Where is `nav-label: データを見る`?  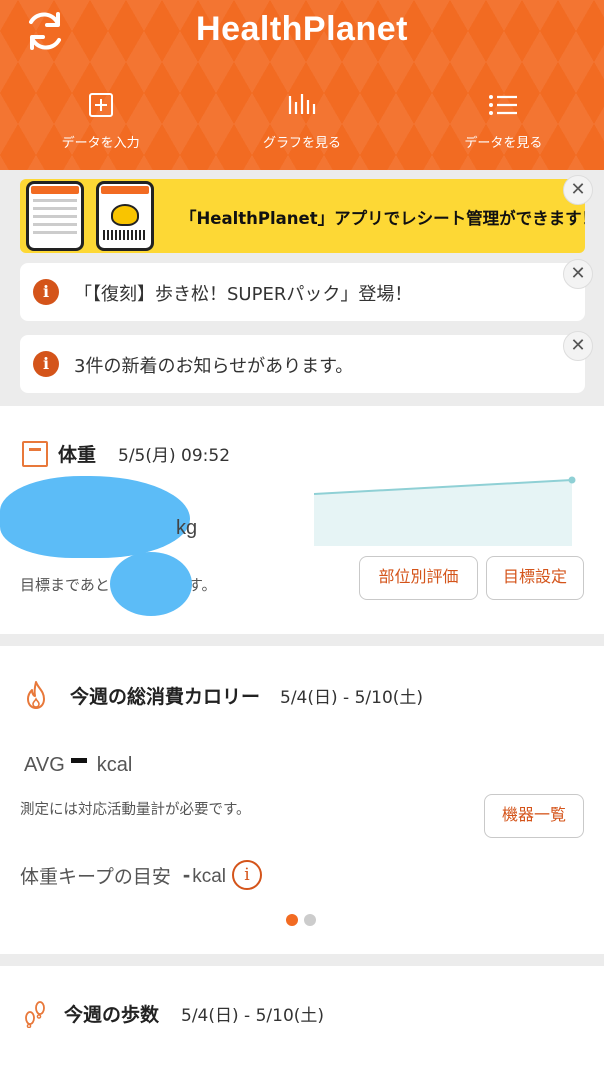 nav-label: データを見る is located at coordinates (503, 143).